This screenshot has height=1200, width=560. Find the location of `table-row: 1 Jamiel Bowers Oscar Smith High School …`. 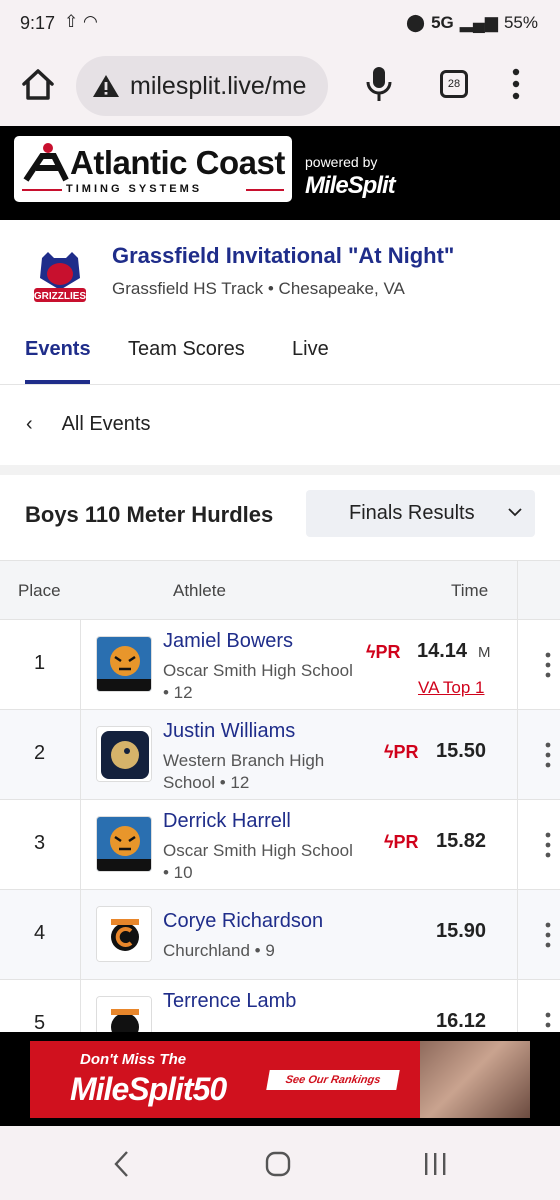

table-row: 1 Jamiel Bowers Oscar Smith High School … is located at coordinates (280, 665).